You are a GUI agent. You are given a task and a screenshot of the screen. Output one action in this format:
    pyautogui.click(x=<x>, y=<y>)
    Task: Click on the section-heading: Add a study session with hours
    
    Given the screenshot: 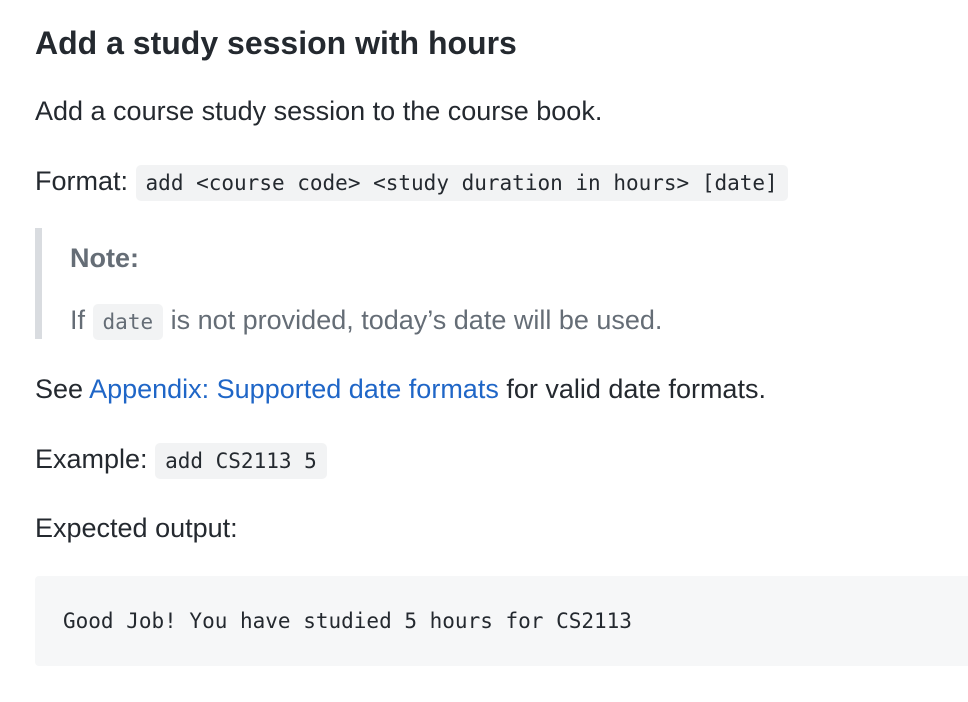 What is the action you would take?
    pyautogui.click(x=276, y=43)
    